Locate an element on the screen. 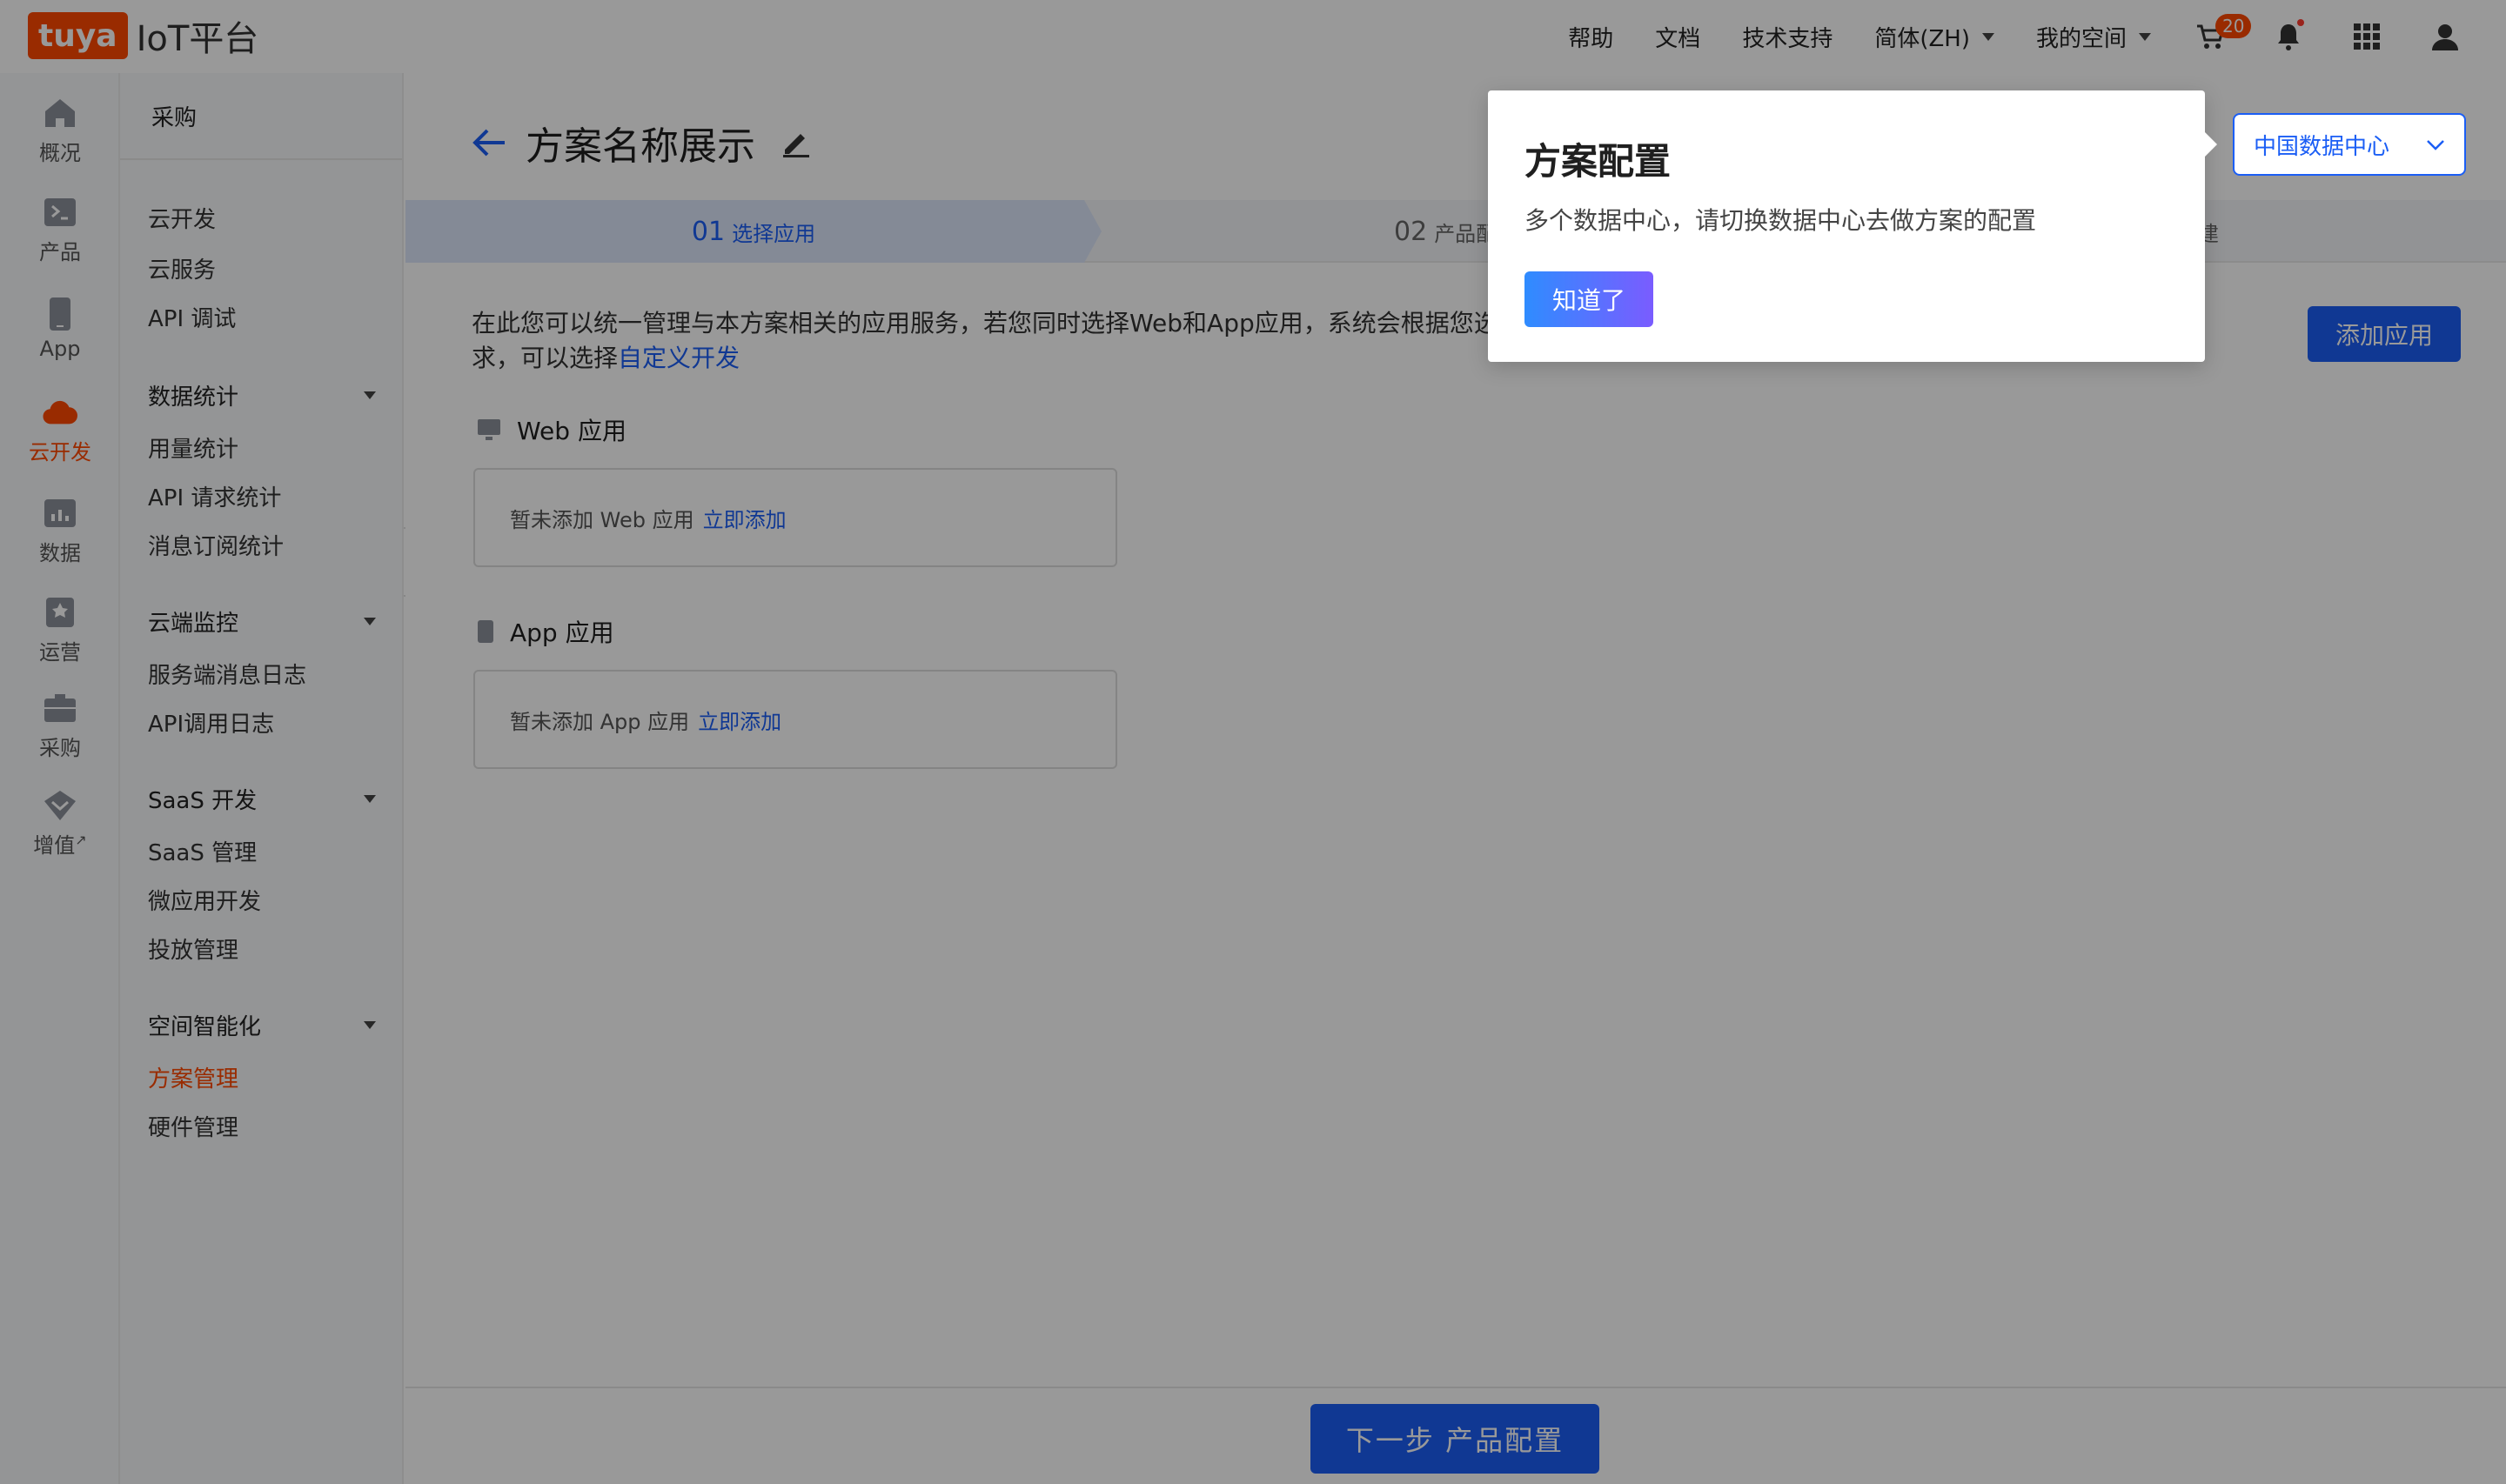  popover-body: 多个数据中心，请切换数据中心去做方案的配置 is located at coordinates (1780, 220).